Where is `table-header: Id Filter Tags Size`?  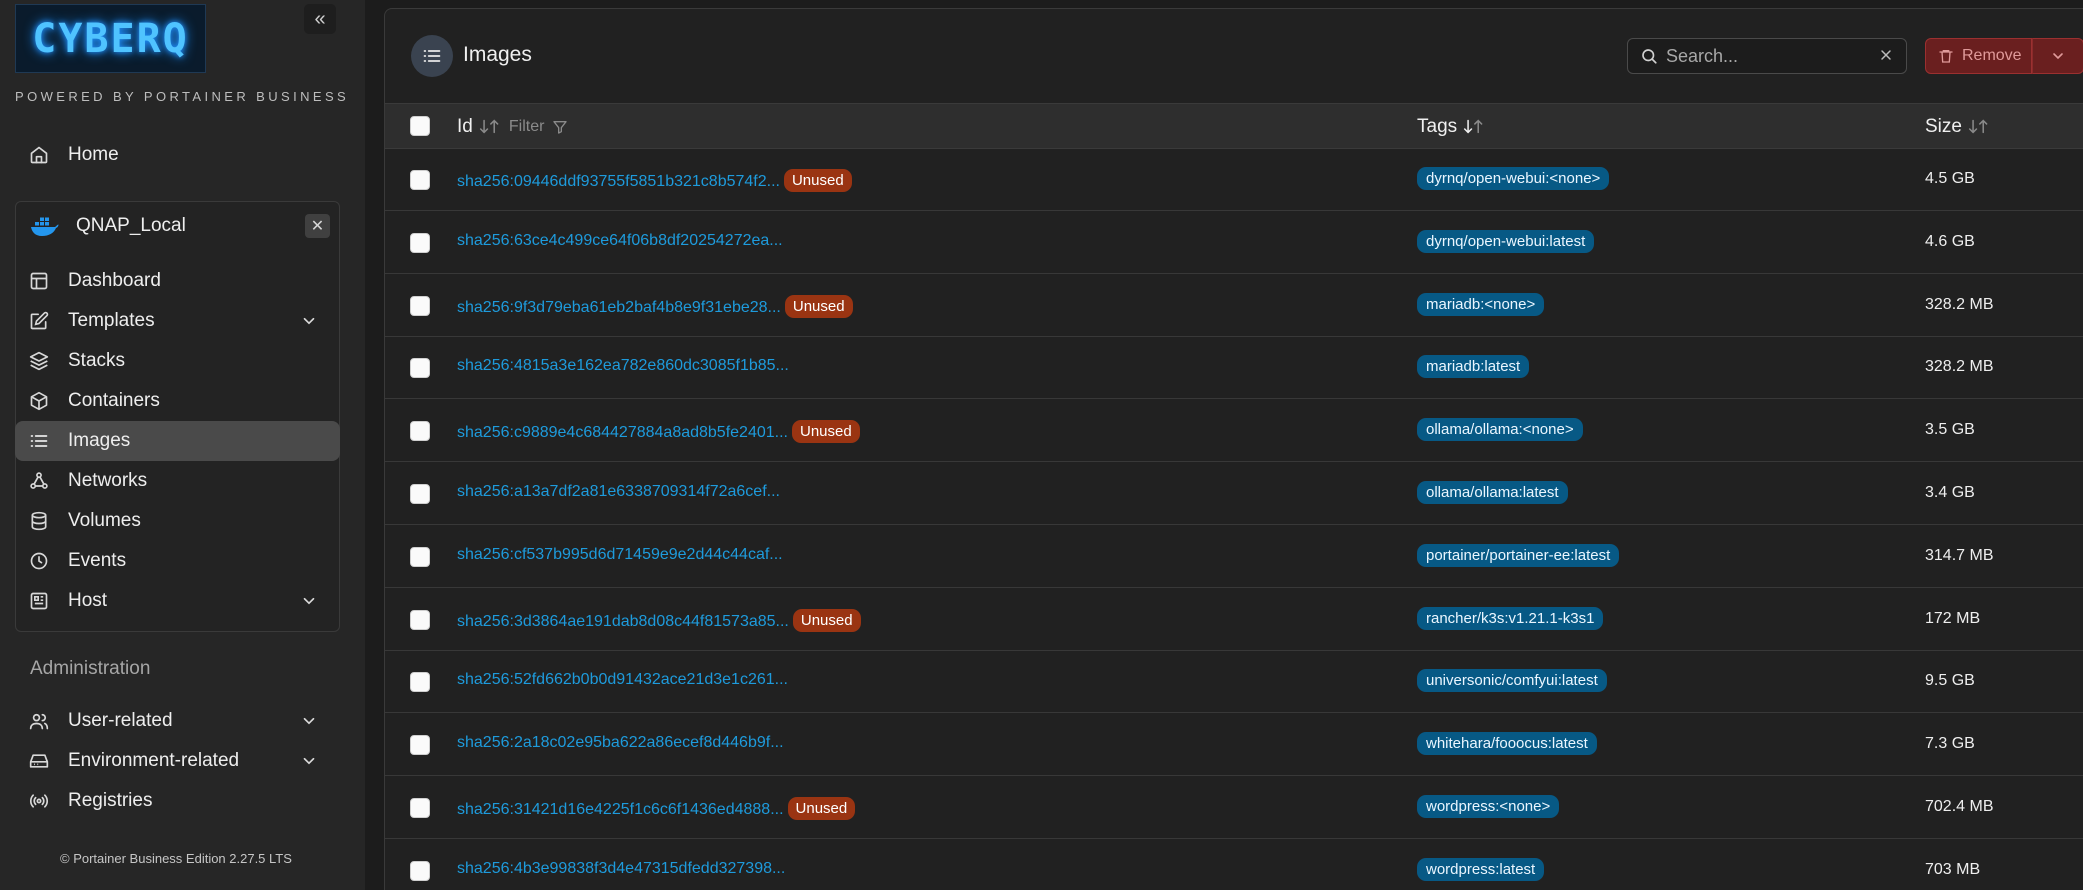
table-header: Id Filter Tags Size is located at coordinates (1234, 126).